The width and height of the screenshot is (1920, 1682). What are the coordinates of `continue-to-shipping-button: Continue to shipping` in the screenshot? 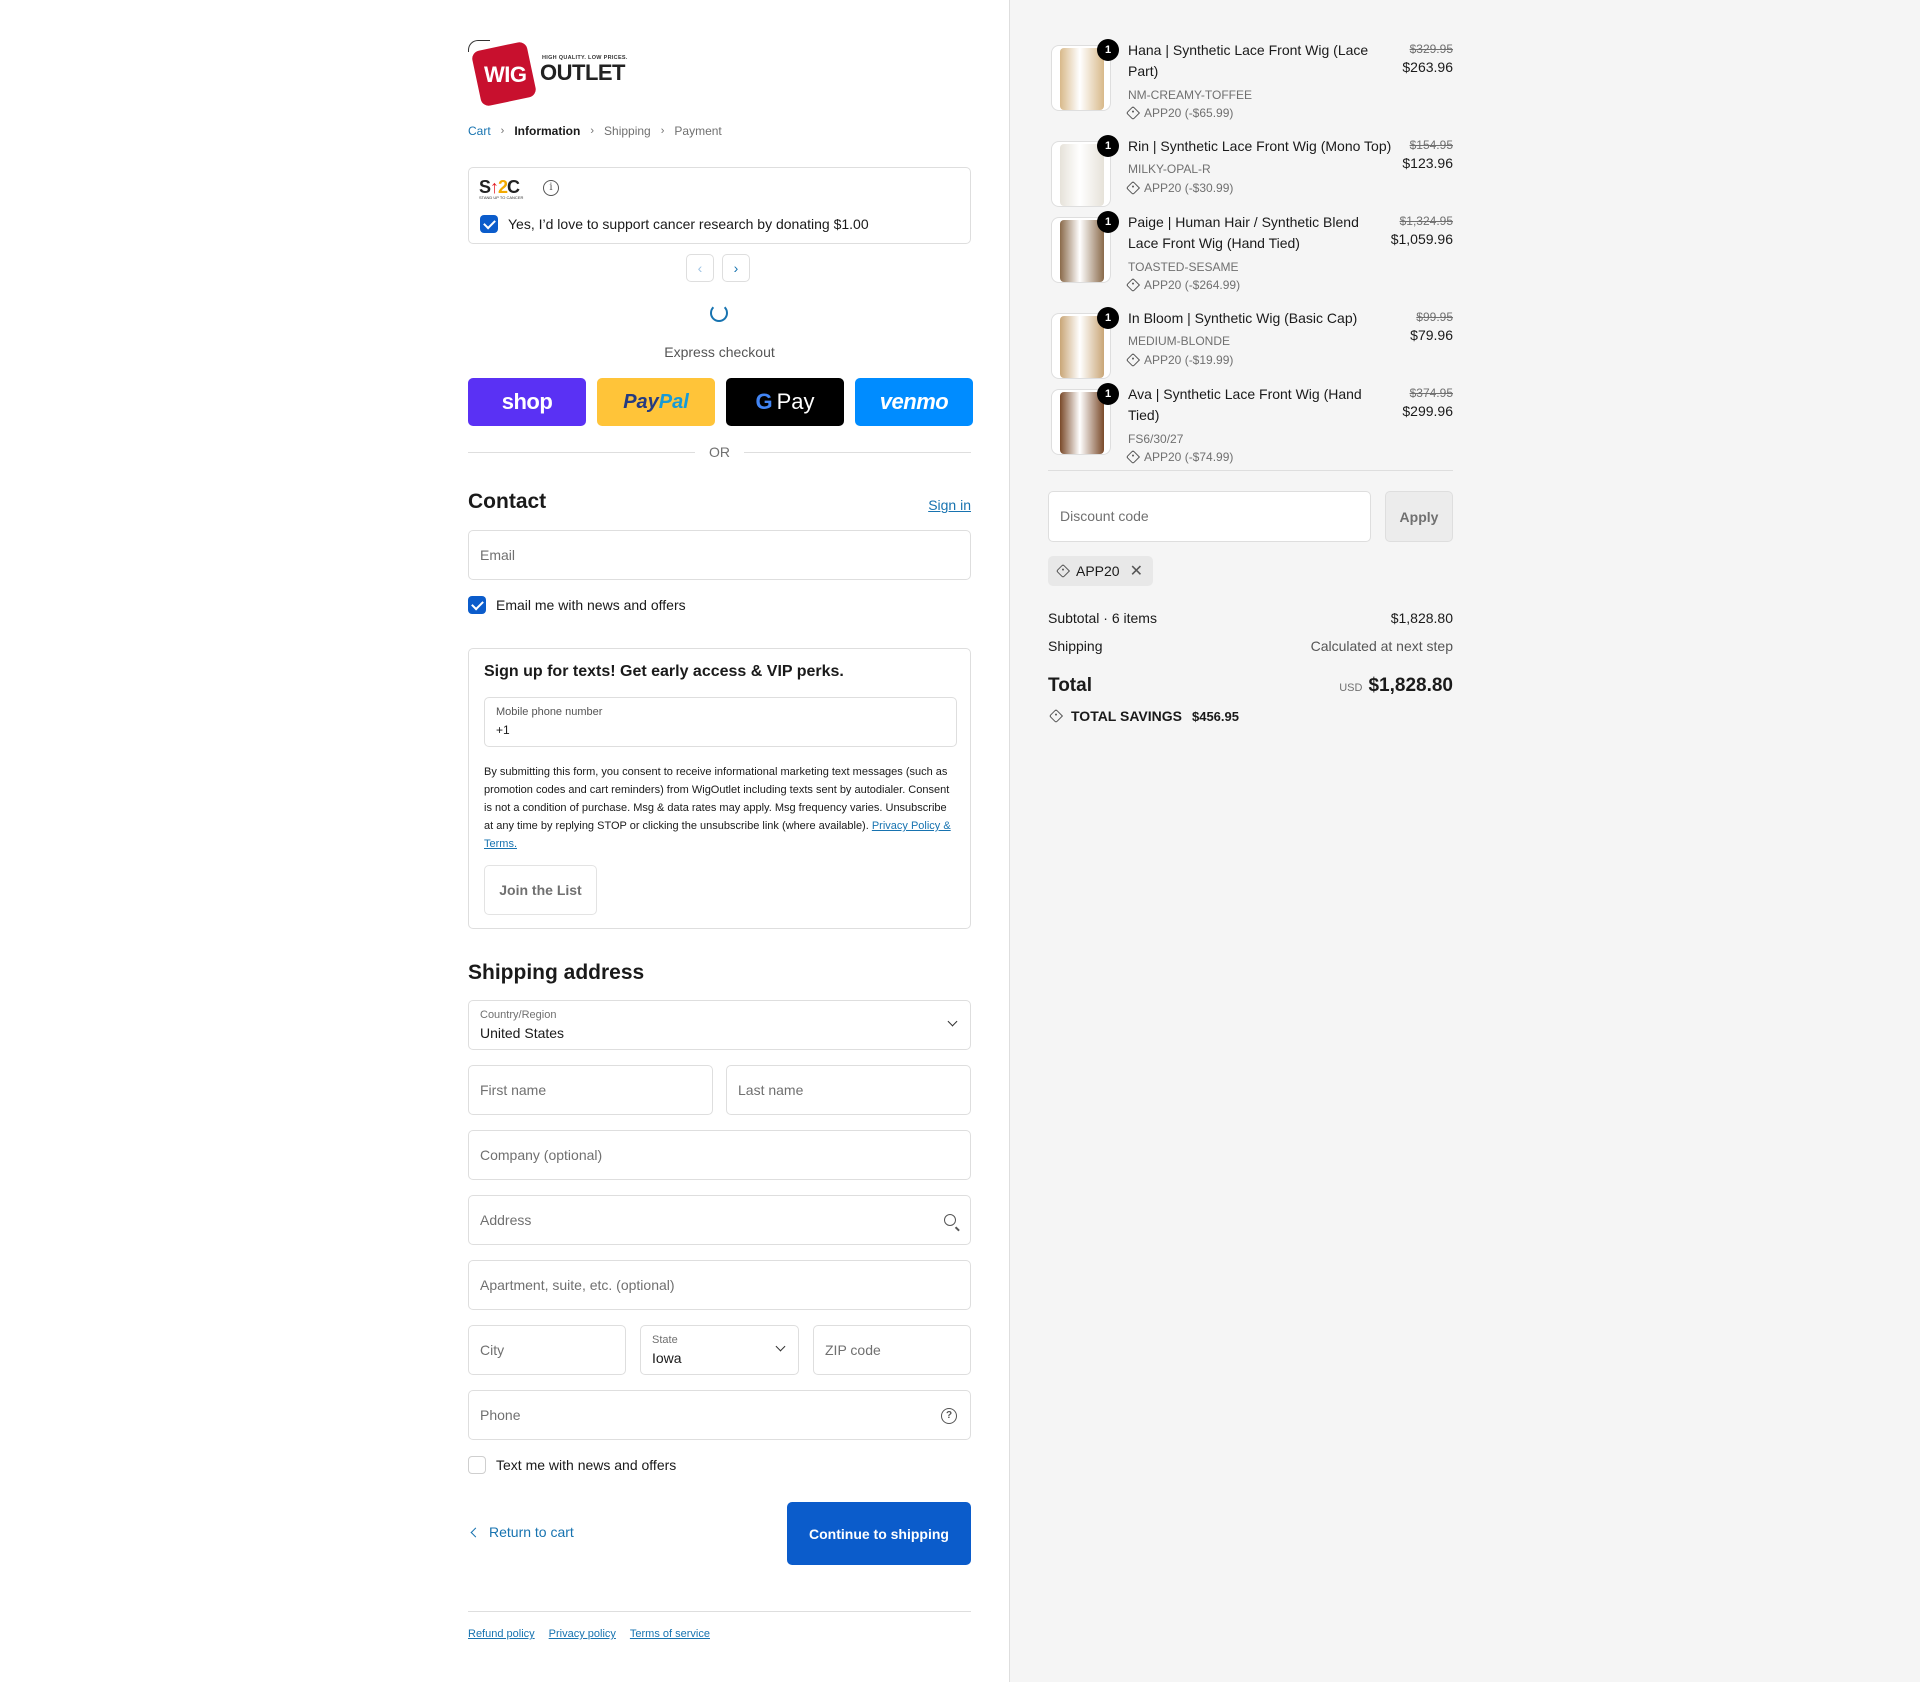 It's located at (879, 1533).